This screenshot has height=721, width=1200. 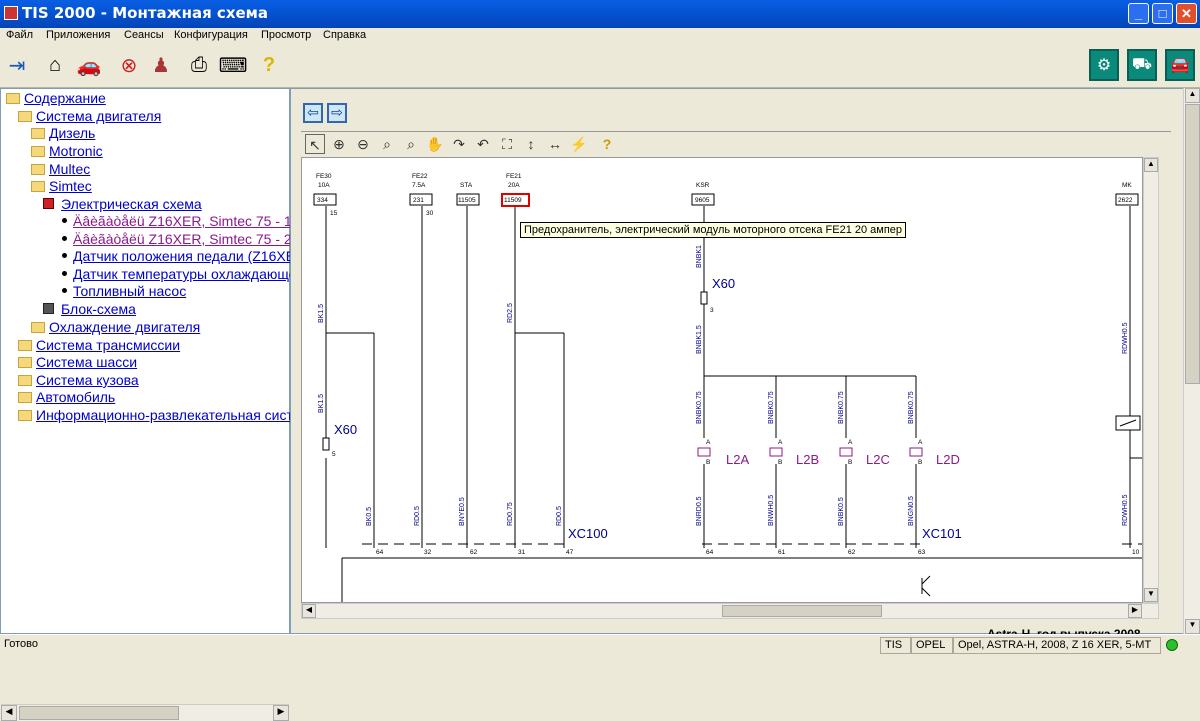 What do you see at coordinates (1180, 65) in the screenshot?
I see `car-icon: 🚘` at bounding box center [1180, 65].